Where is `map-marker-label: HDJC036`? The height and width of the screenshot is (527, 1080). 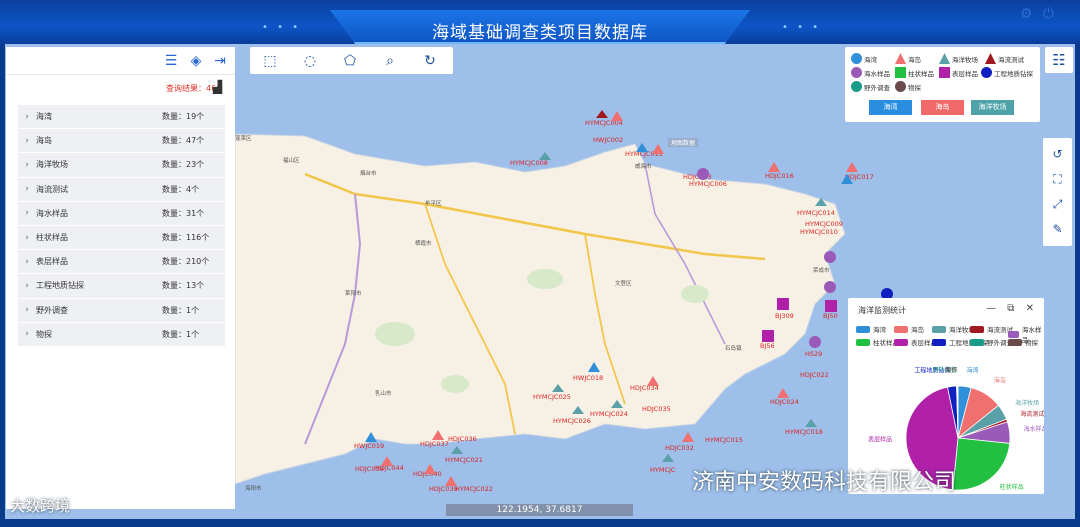 map-marker-label: HDJC036 is located at coordinates (462, 439).